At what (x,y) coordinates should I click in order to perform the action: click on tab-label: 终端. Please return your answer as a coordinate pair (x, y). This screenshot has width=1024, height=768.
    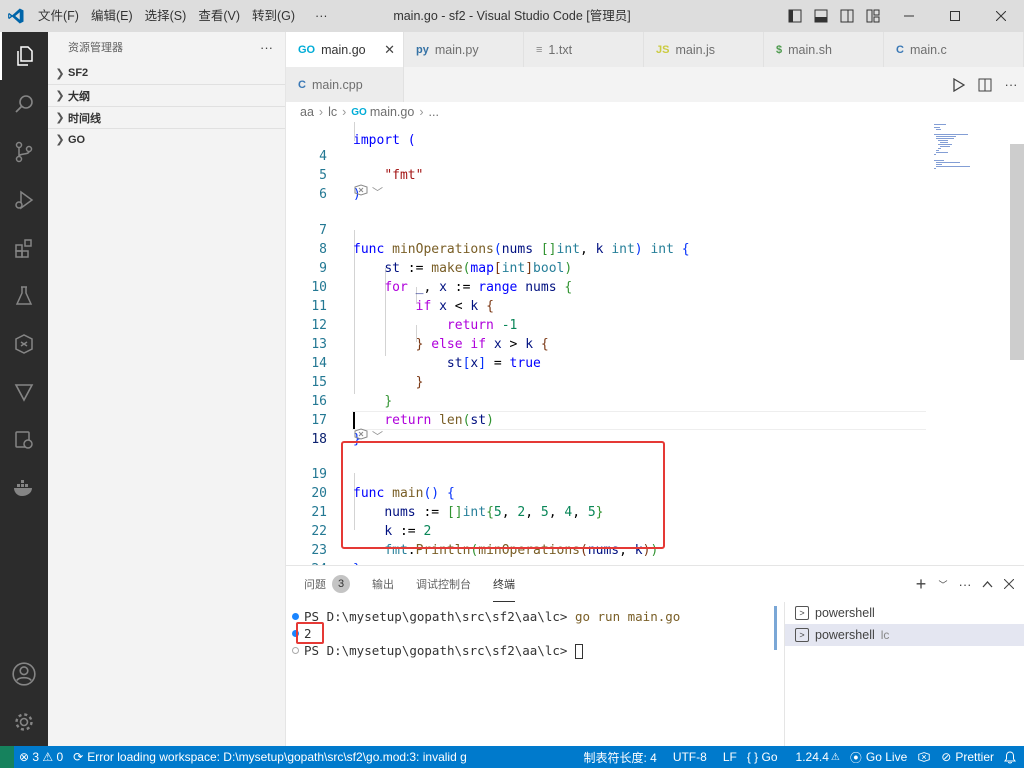
    Looking at the image, I should click on (504, 584).